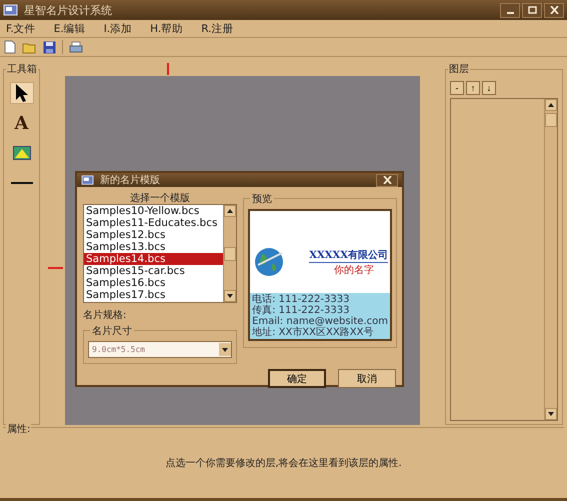  Describe the element at coordinates (70, 29) in the screenshot. I see `menu-item: E.编辑` at that location.